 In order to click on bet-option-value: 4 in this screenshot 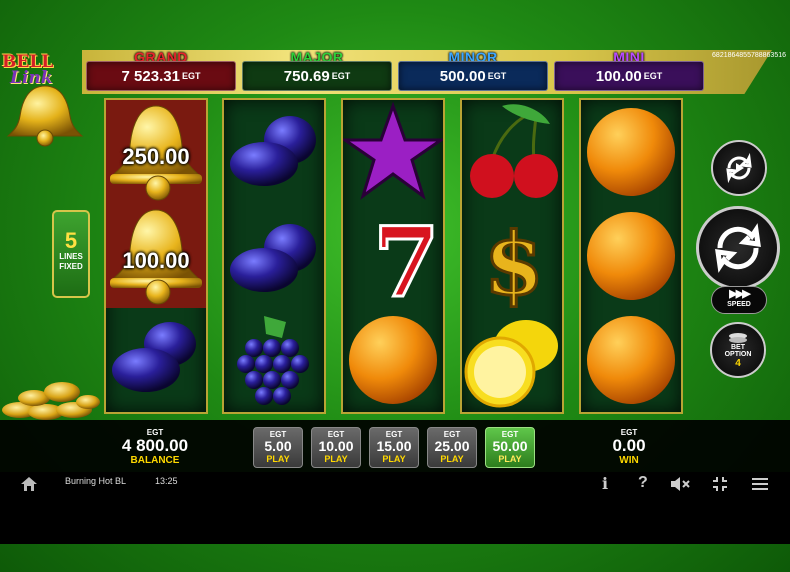, I will do `click(738, 363)`.